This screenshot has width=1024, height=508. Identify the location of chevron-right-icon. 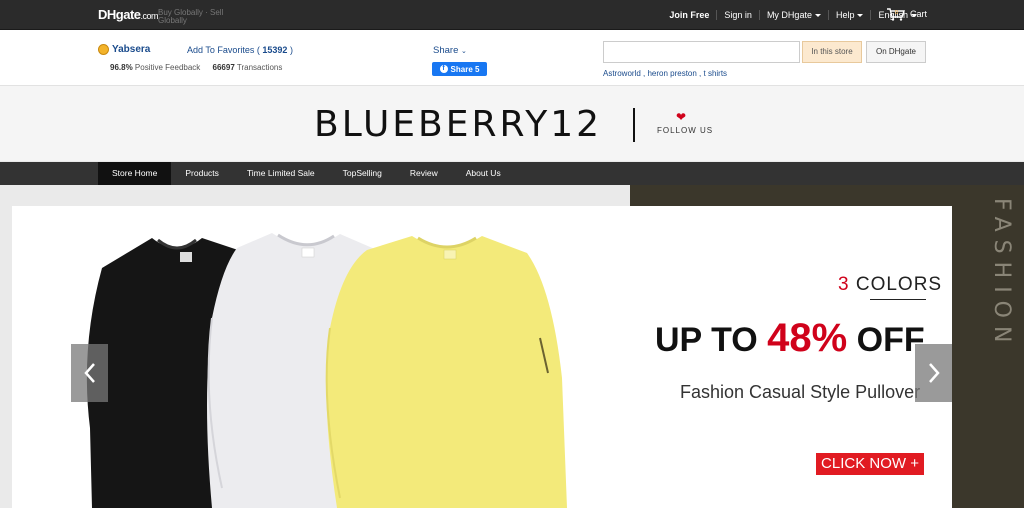
(934, 373).